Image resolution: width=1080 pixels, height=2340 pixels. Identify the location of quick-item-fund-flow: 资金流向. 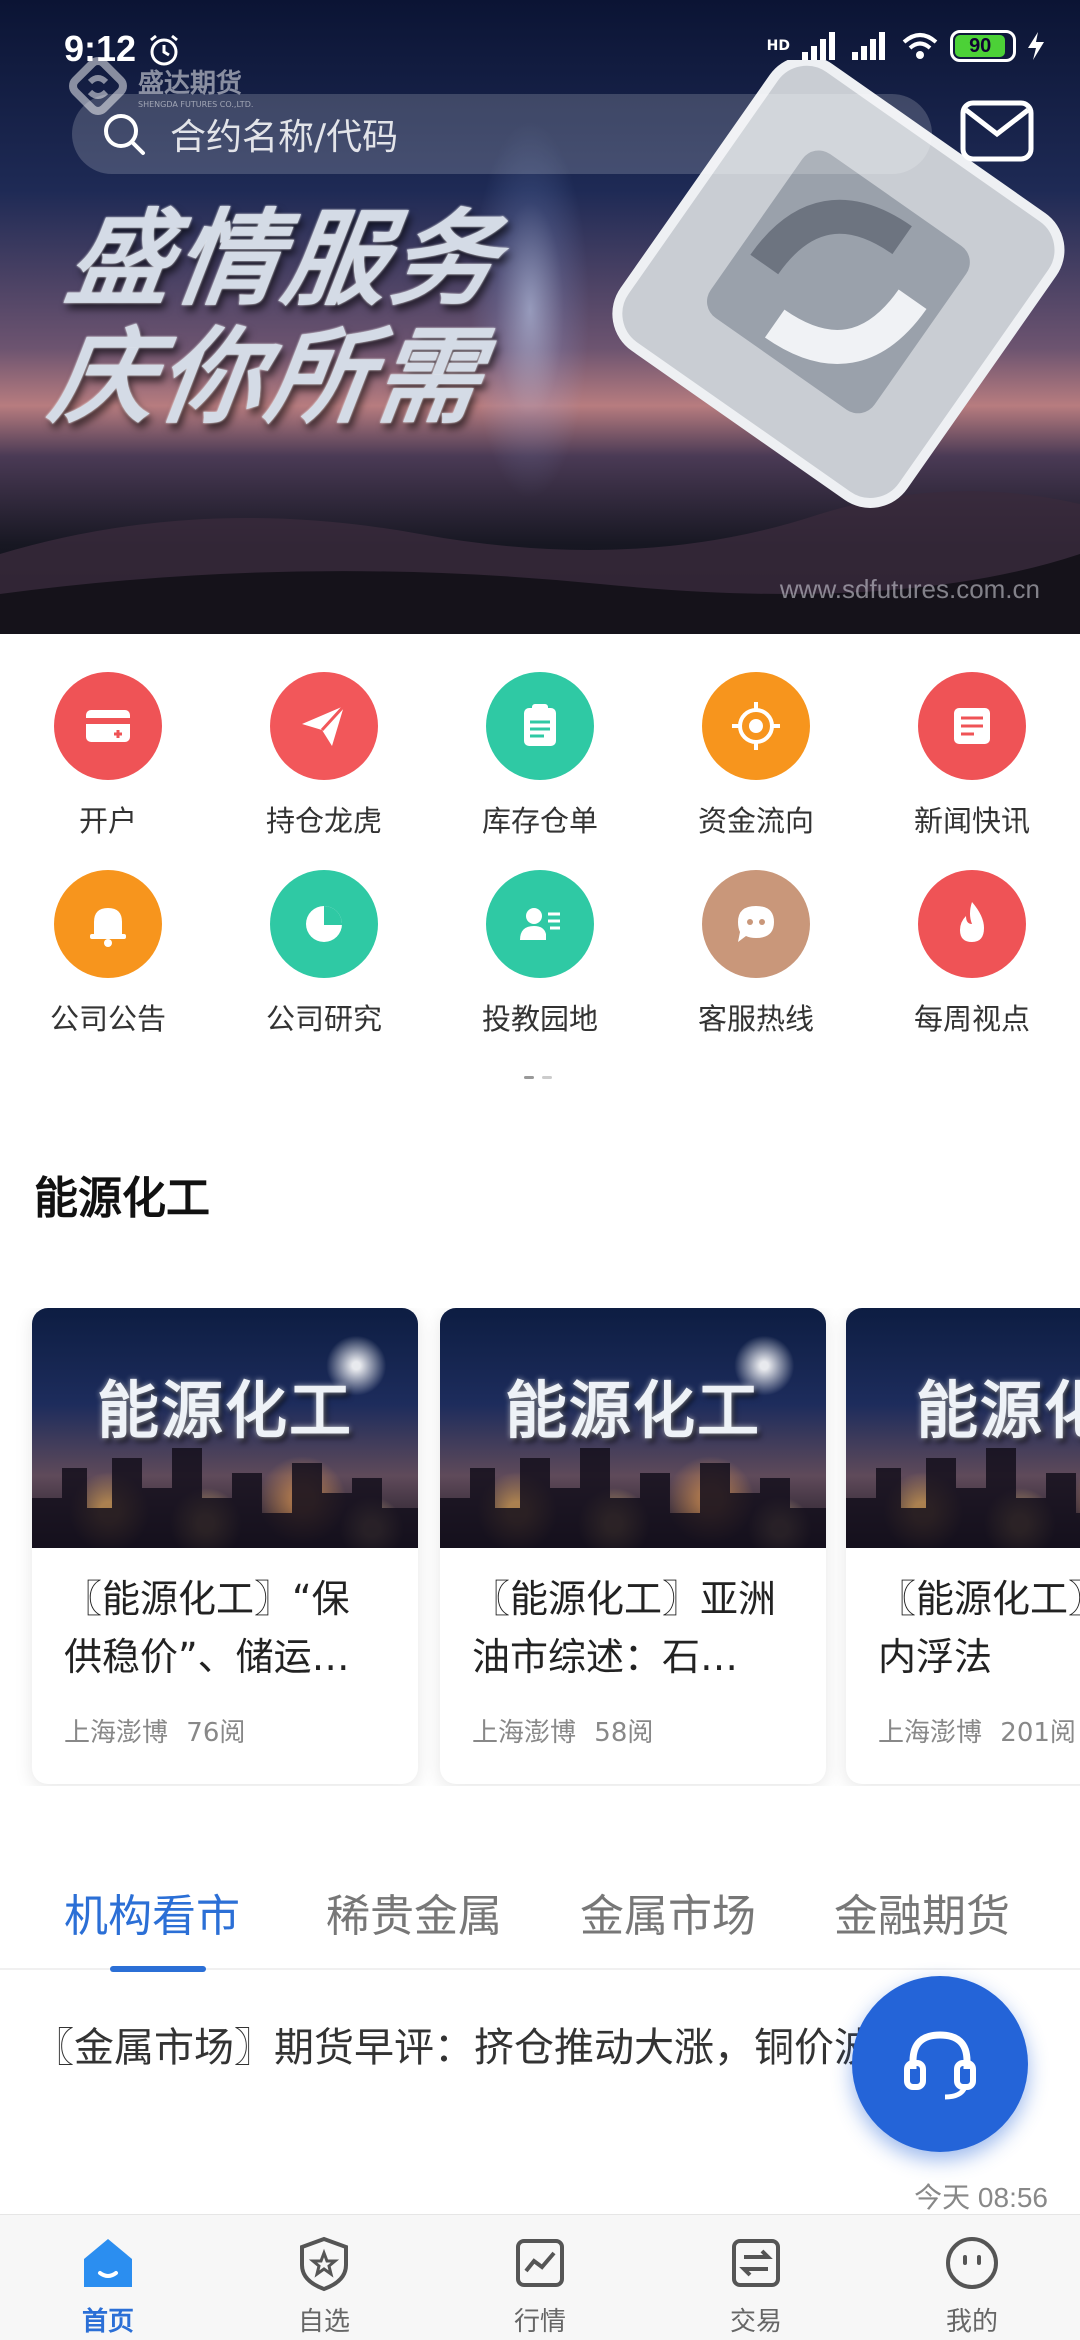
(756, 771).